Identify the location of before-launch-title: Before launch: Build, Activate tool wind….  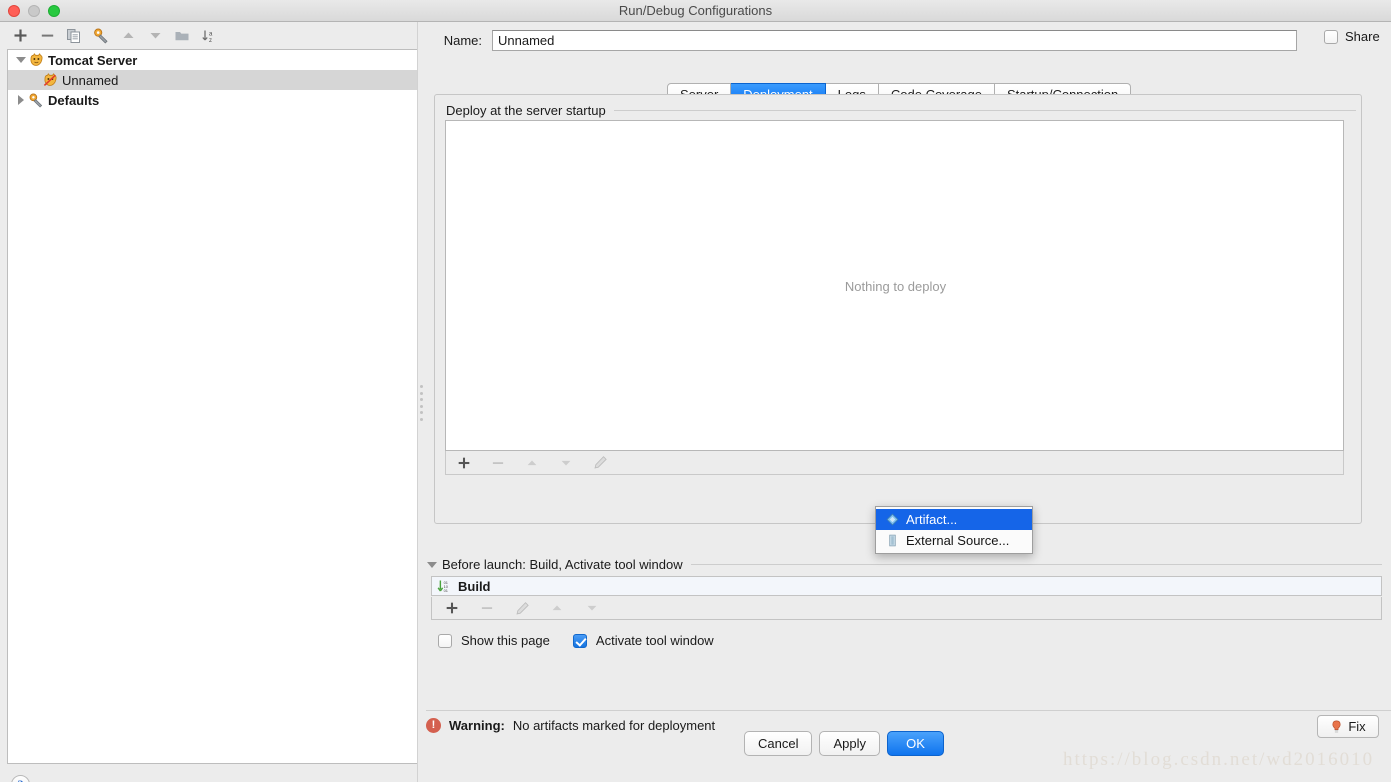
(562, 564).